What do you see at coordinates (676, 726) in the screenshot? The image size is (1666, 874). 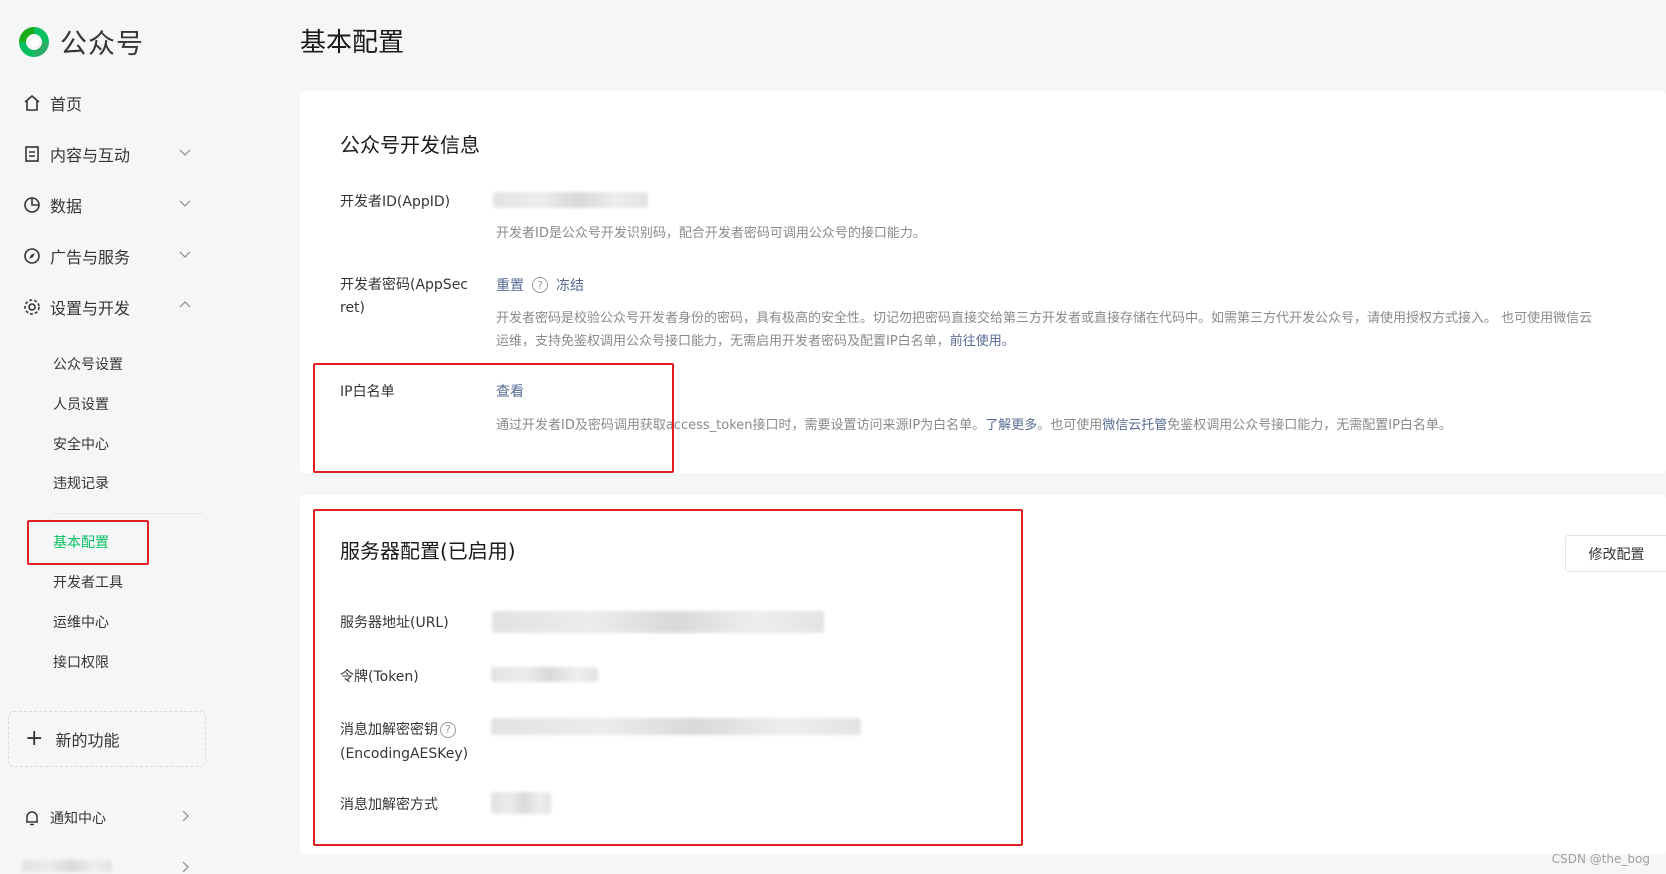 I see `aes-key-value-redacted` at bounding box center [676, 726].